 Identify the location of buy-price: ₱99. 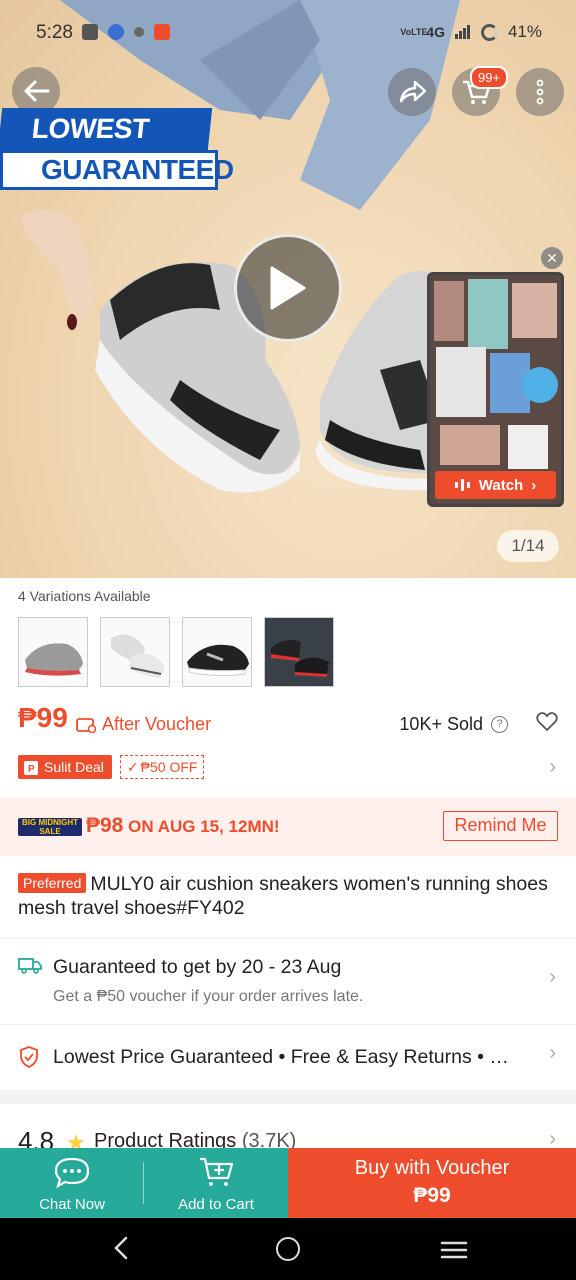
(432, 1195).